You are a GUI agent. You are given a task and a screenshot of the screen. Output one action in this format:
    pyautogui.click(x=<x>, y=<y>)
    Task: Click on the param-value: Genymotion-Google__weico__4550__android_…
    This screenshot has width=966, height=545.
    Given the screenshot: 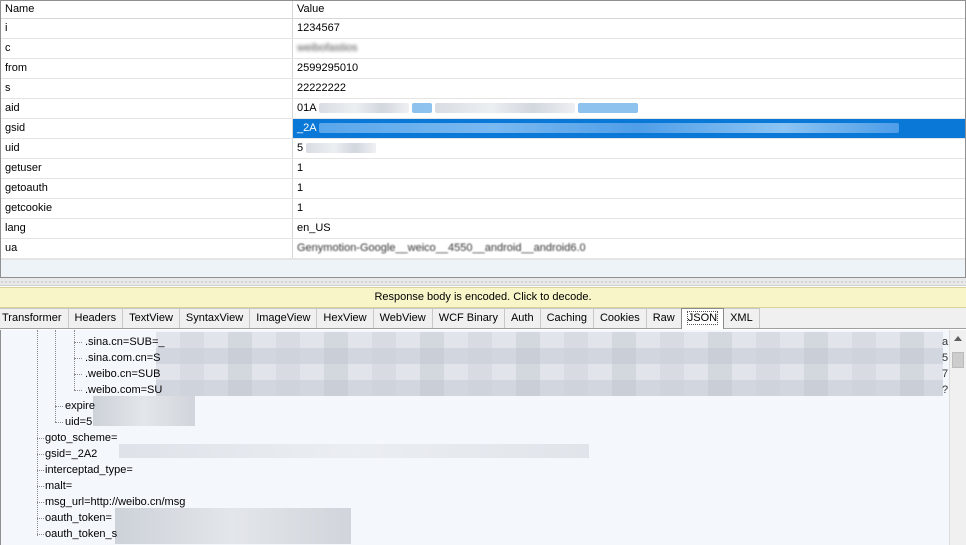 What is the action you would take?
    pyautogui.click(x=441, y=248)
    